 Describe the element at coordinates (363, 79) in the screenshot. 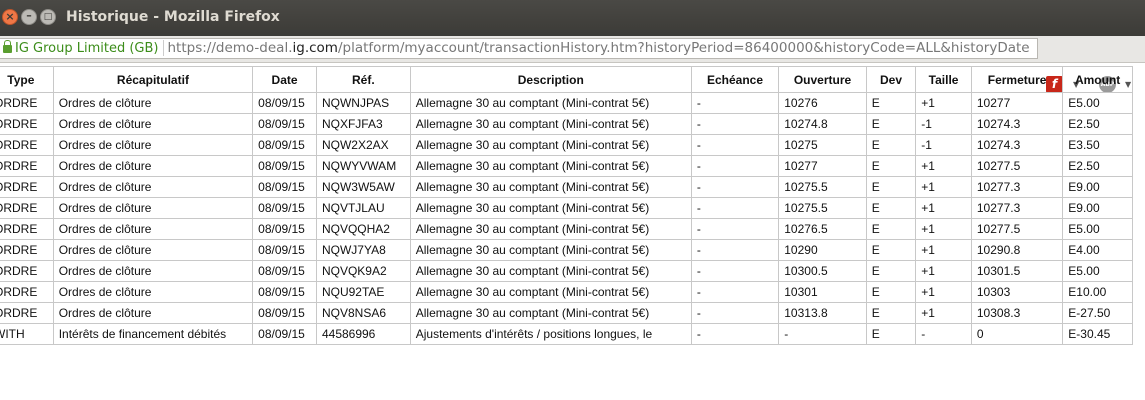

I see `column-header-ref: Réf.` at that location.